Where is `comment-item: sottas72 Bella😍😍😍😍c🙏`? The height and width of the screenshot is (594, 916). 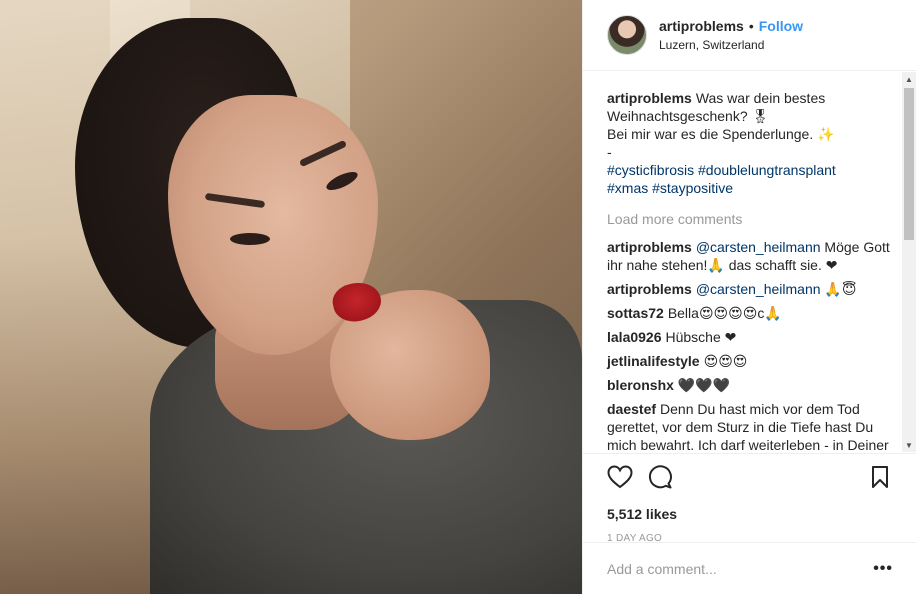 comment-item: sottas72 Bella😍😍😍😍c🙏 is located at coordinates (752, 313).